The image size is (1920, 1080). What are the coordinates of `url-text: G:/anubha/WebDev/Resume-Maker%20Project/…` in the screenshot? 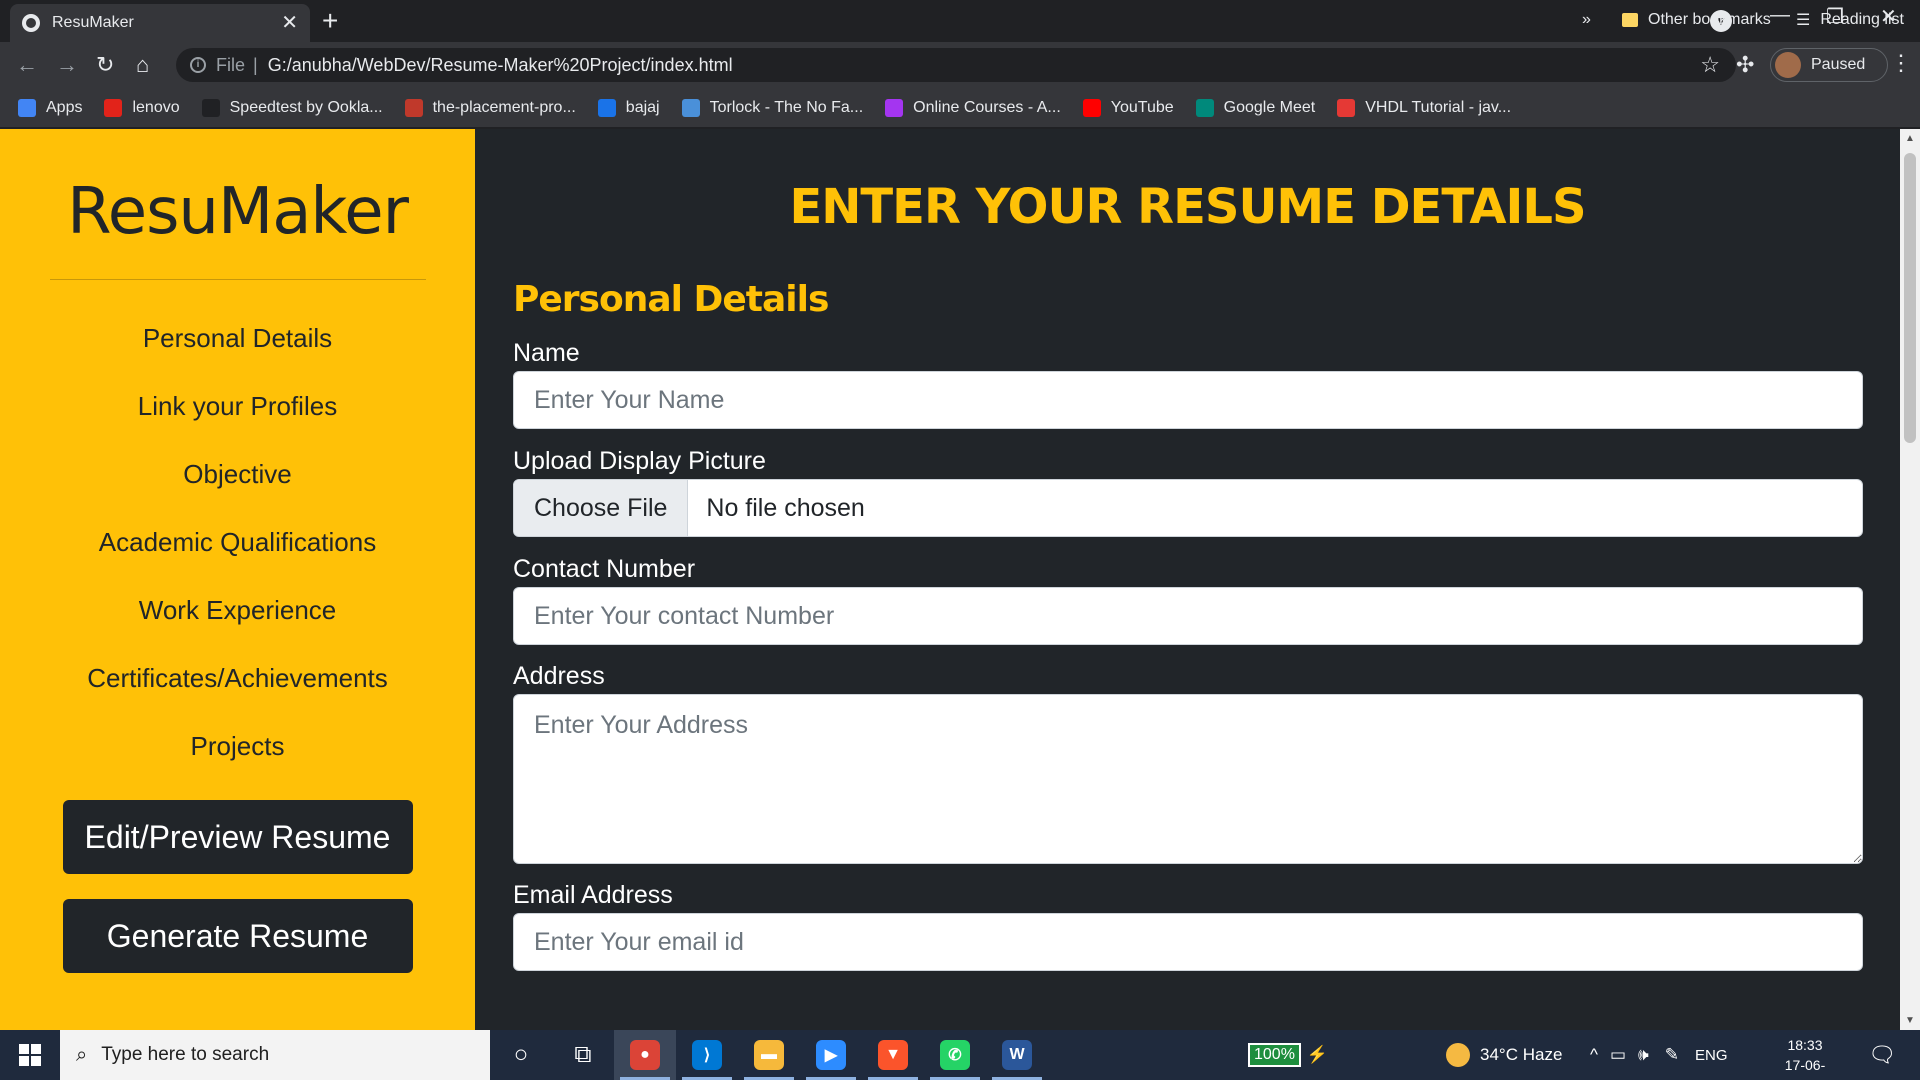 It's located at (500, 65).